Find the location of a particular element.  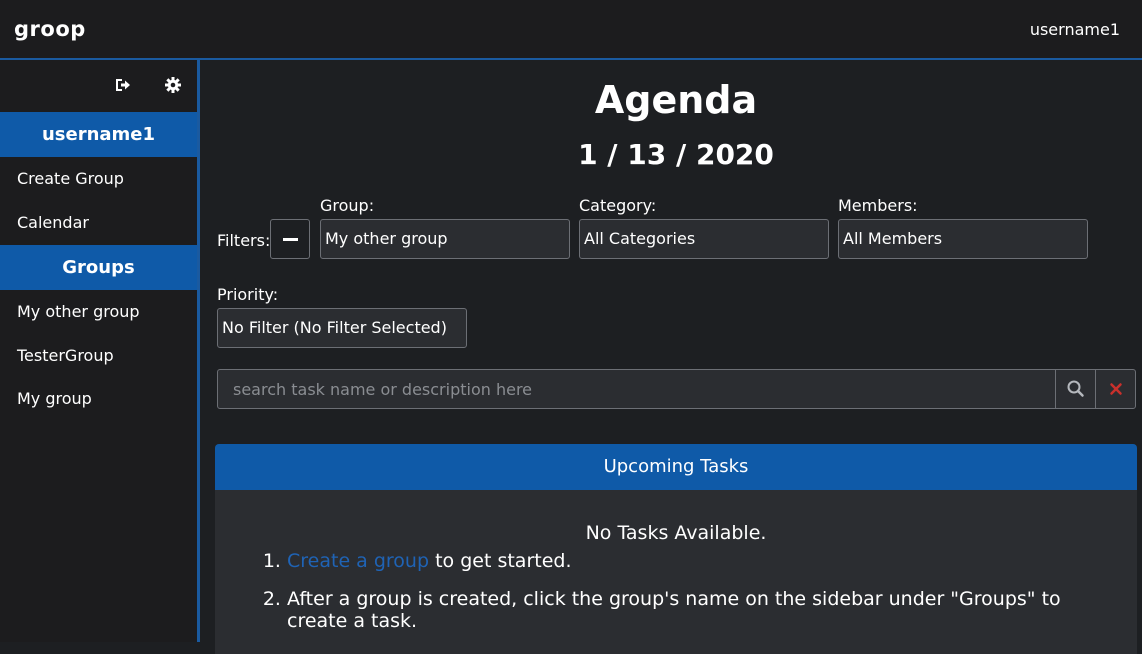

search-input is located at coordinates (636, 389).